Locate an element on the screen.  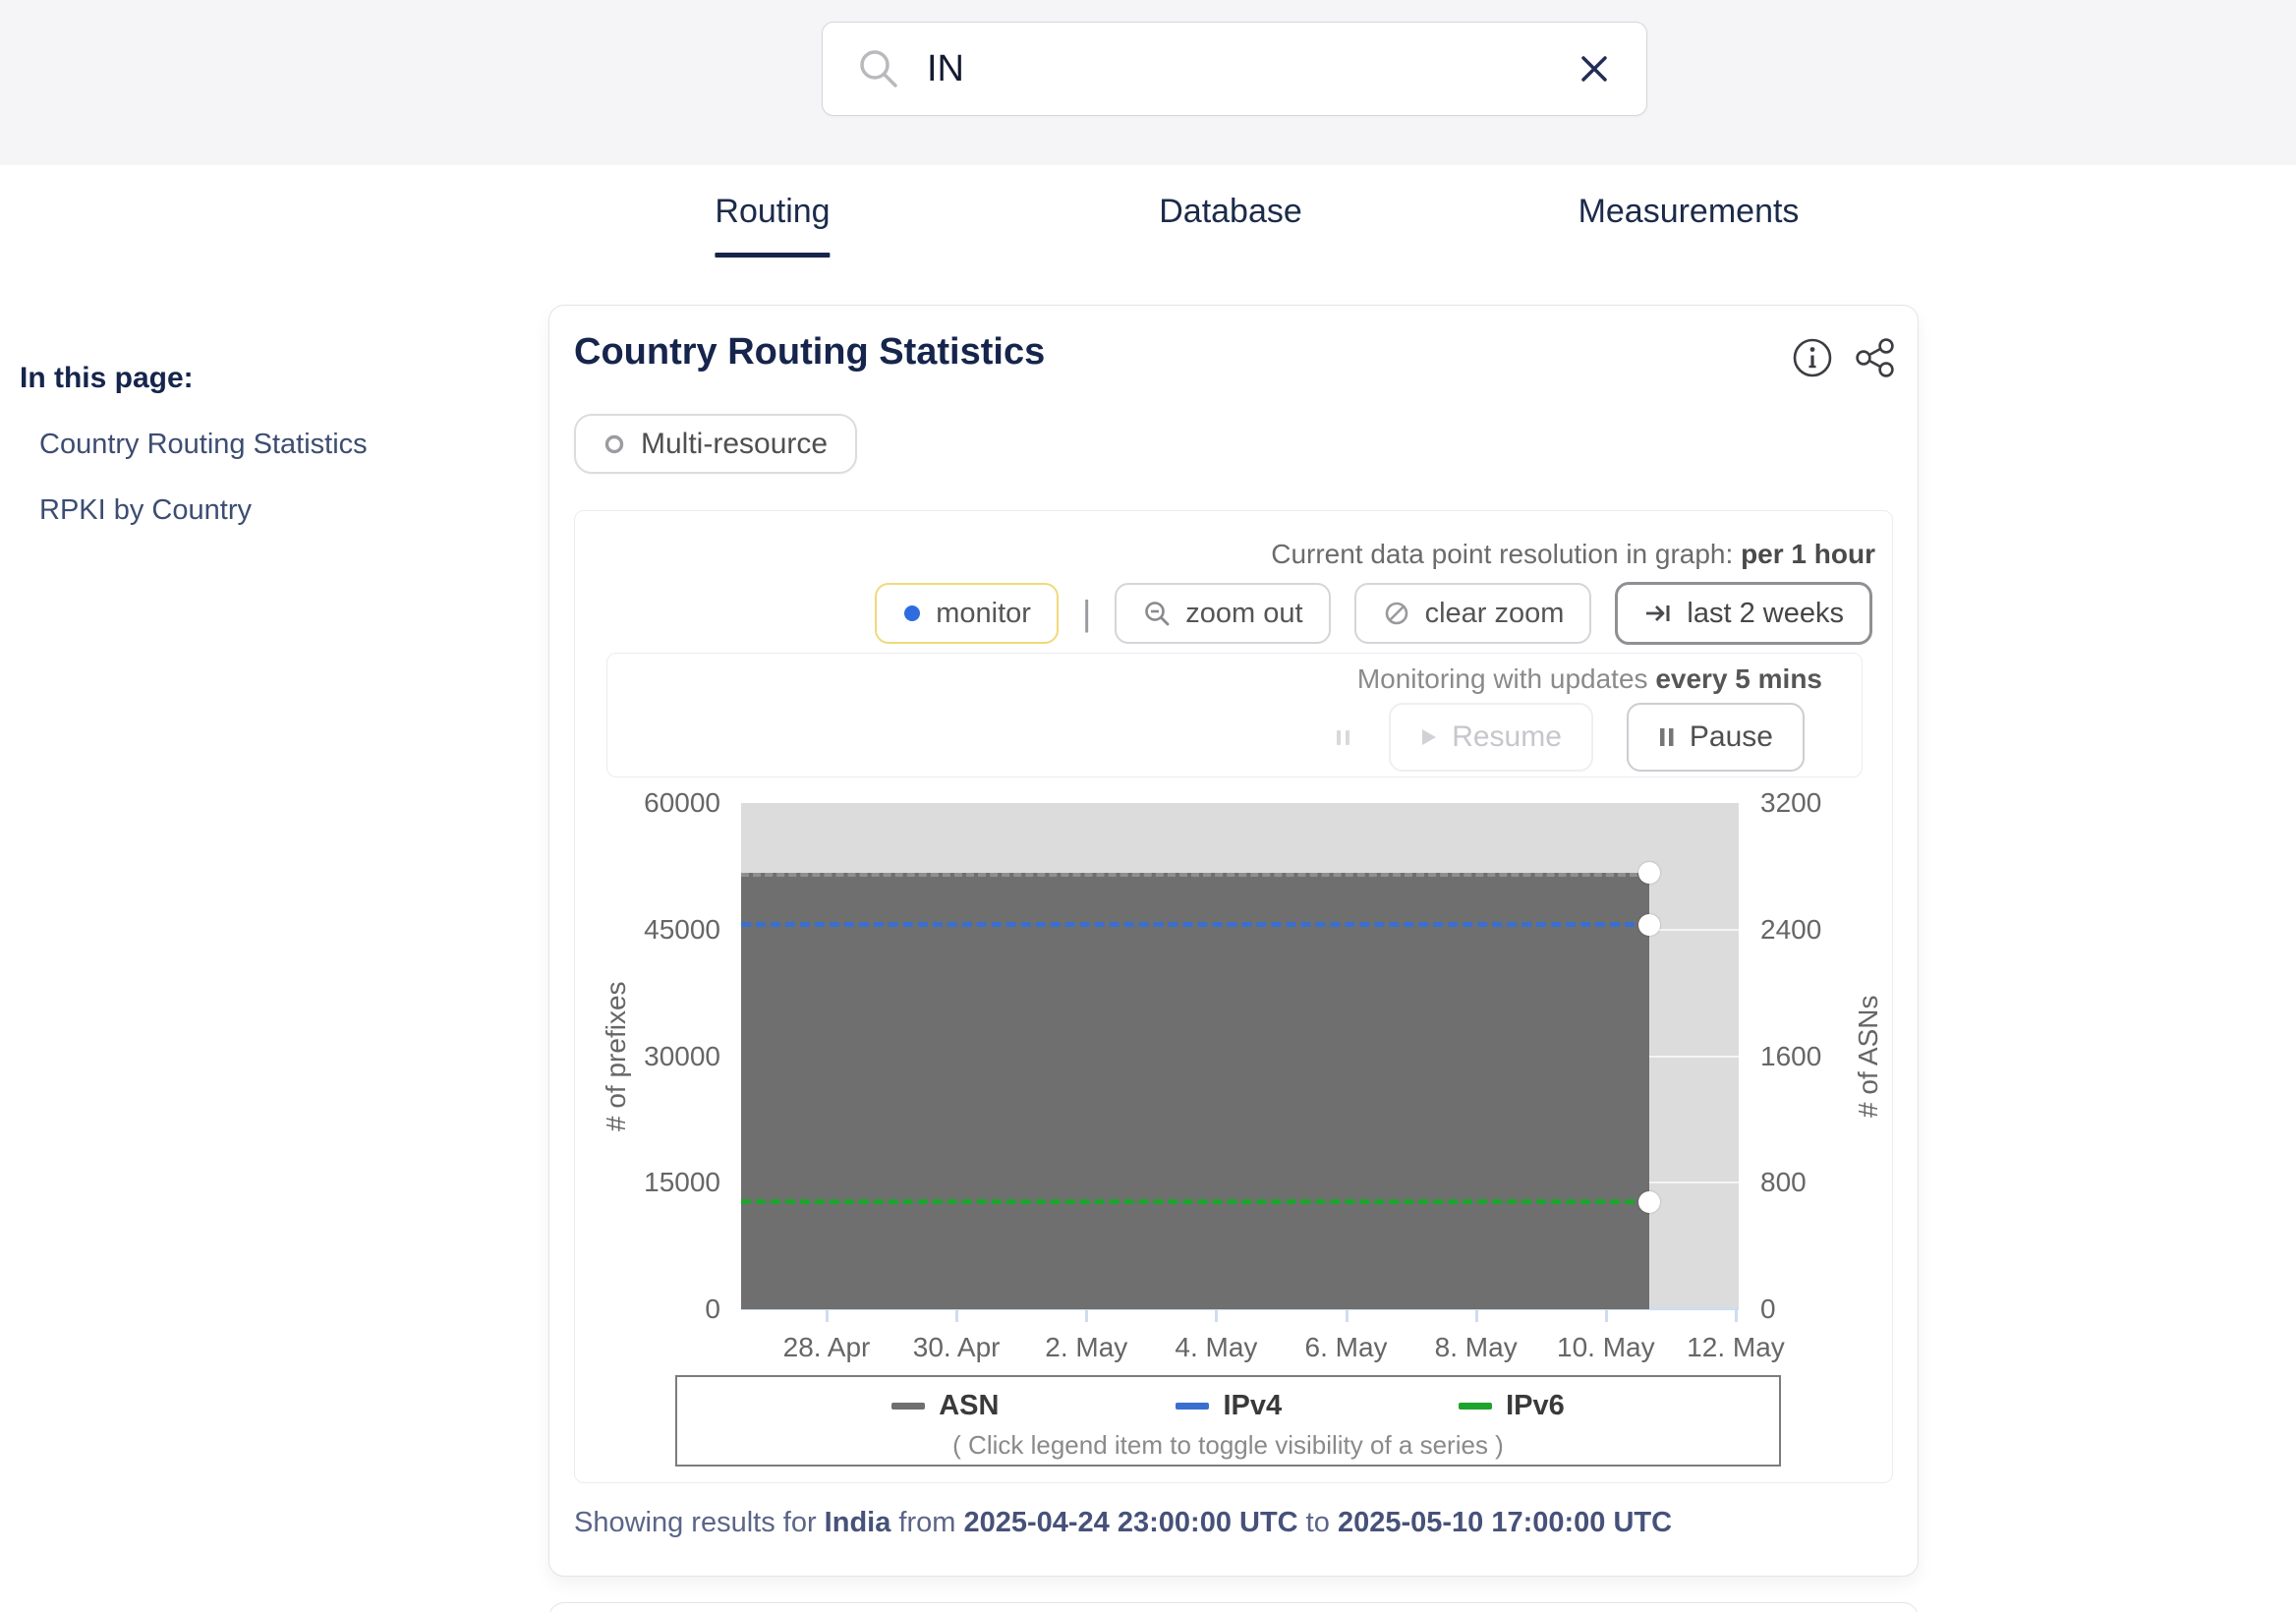
plot-area is located at coordinates (1240, 1062).